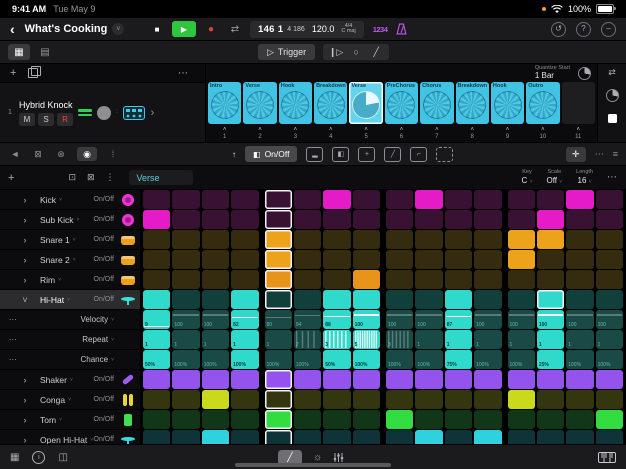 The width and height of the screenshot is (626, 469). Describe the element at coordinates (224, 133) in the screenshot. I see `scene-column-1: ˄ 1` at that location.